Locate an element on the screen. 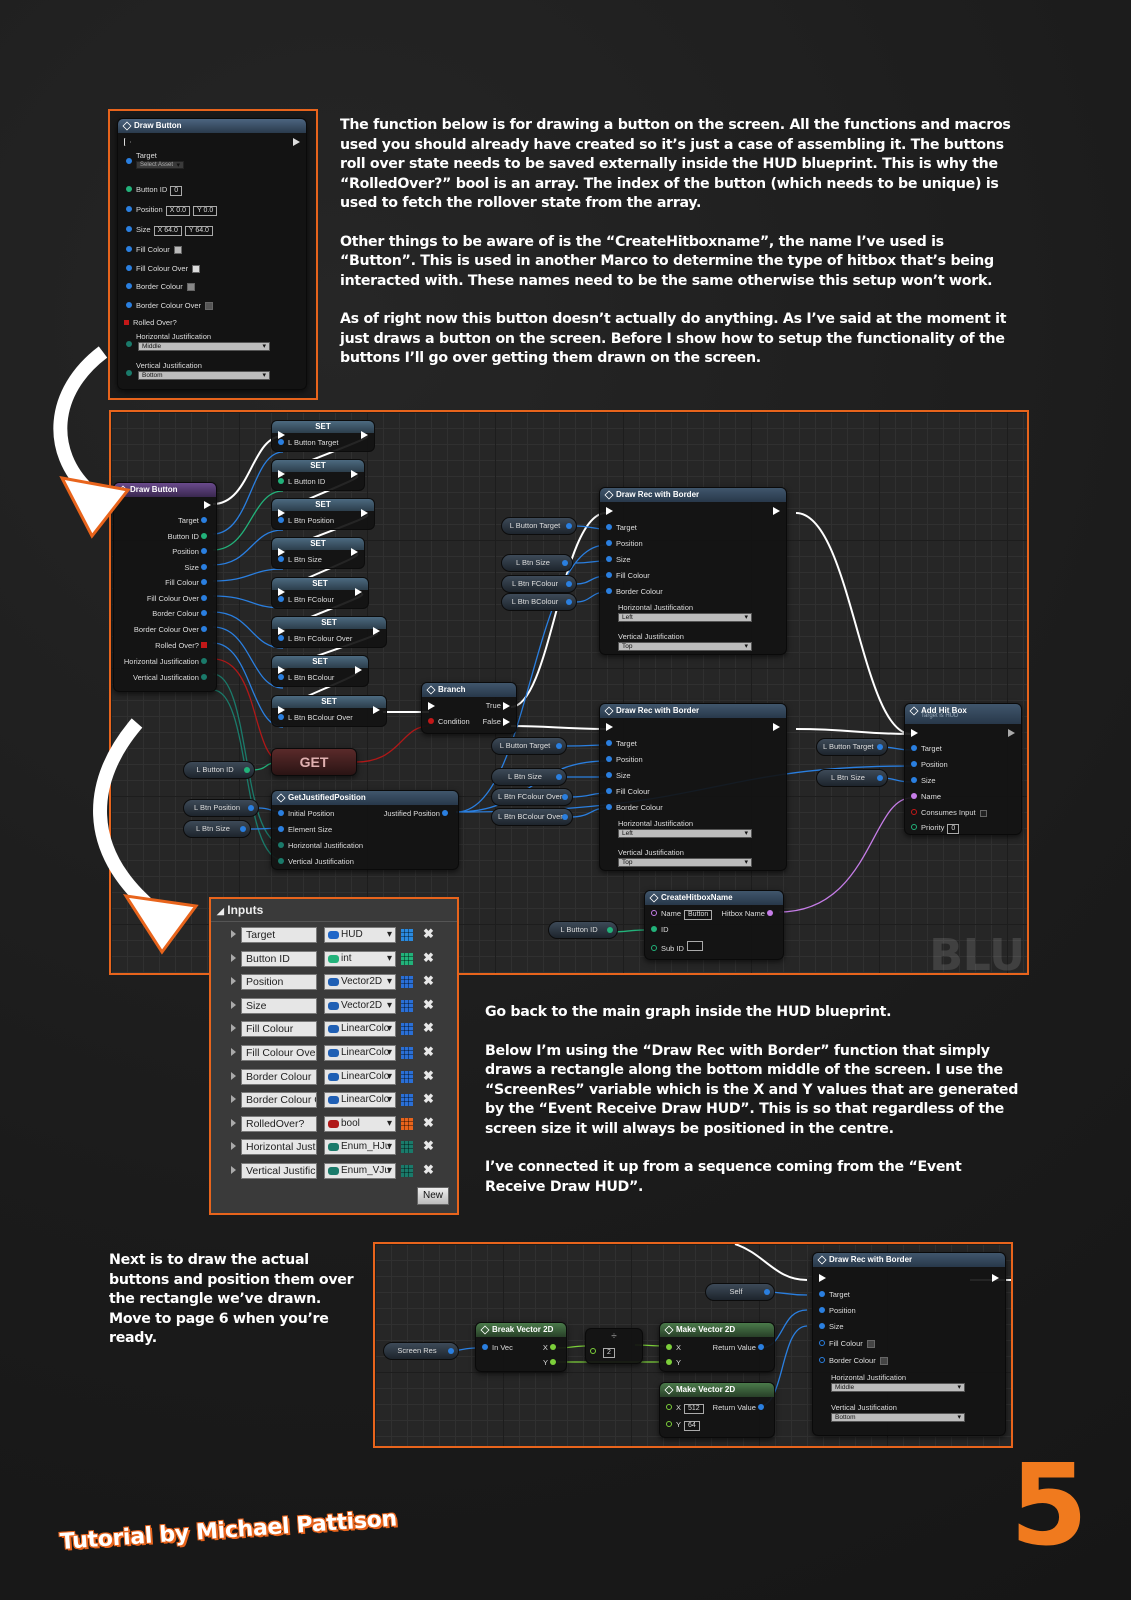 The image size is (1131, 1600). gjp-v-just-pin: Vertical Justification is located at coordinates (316, 861).